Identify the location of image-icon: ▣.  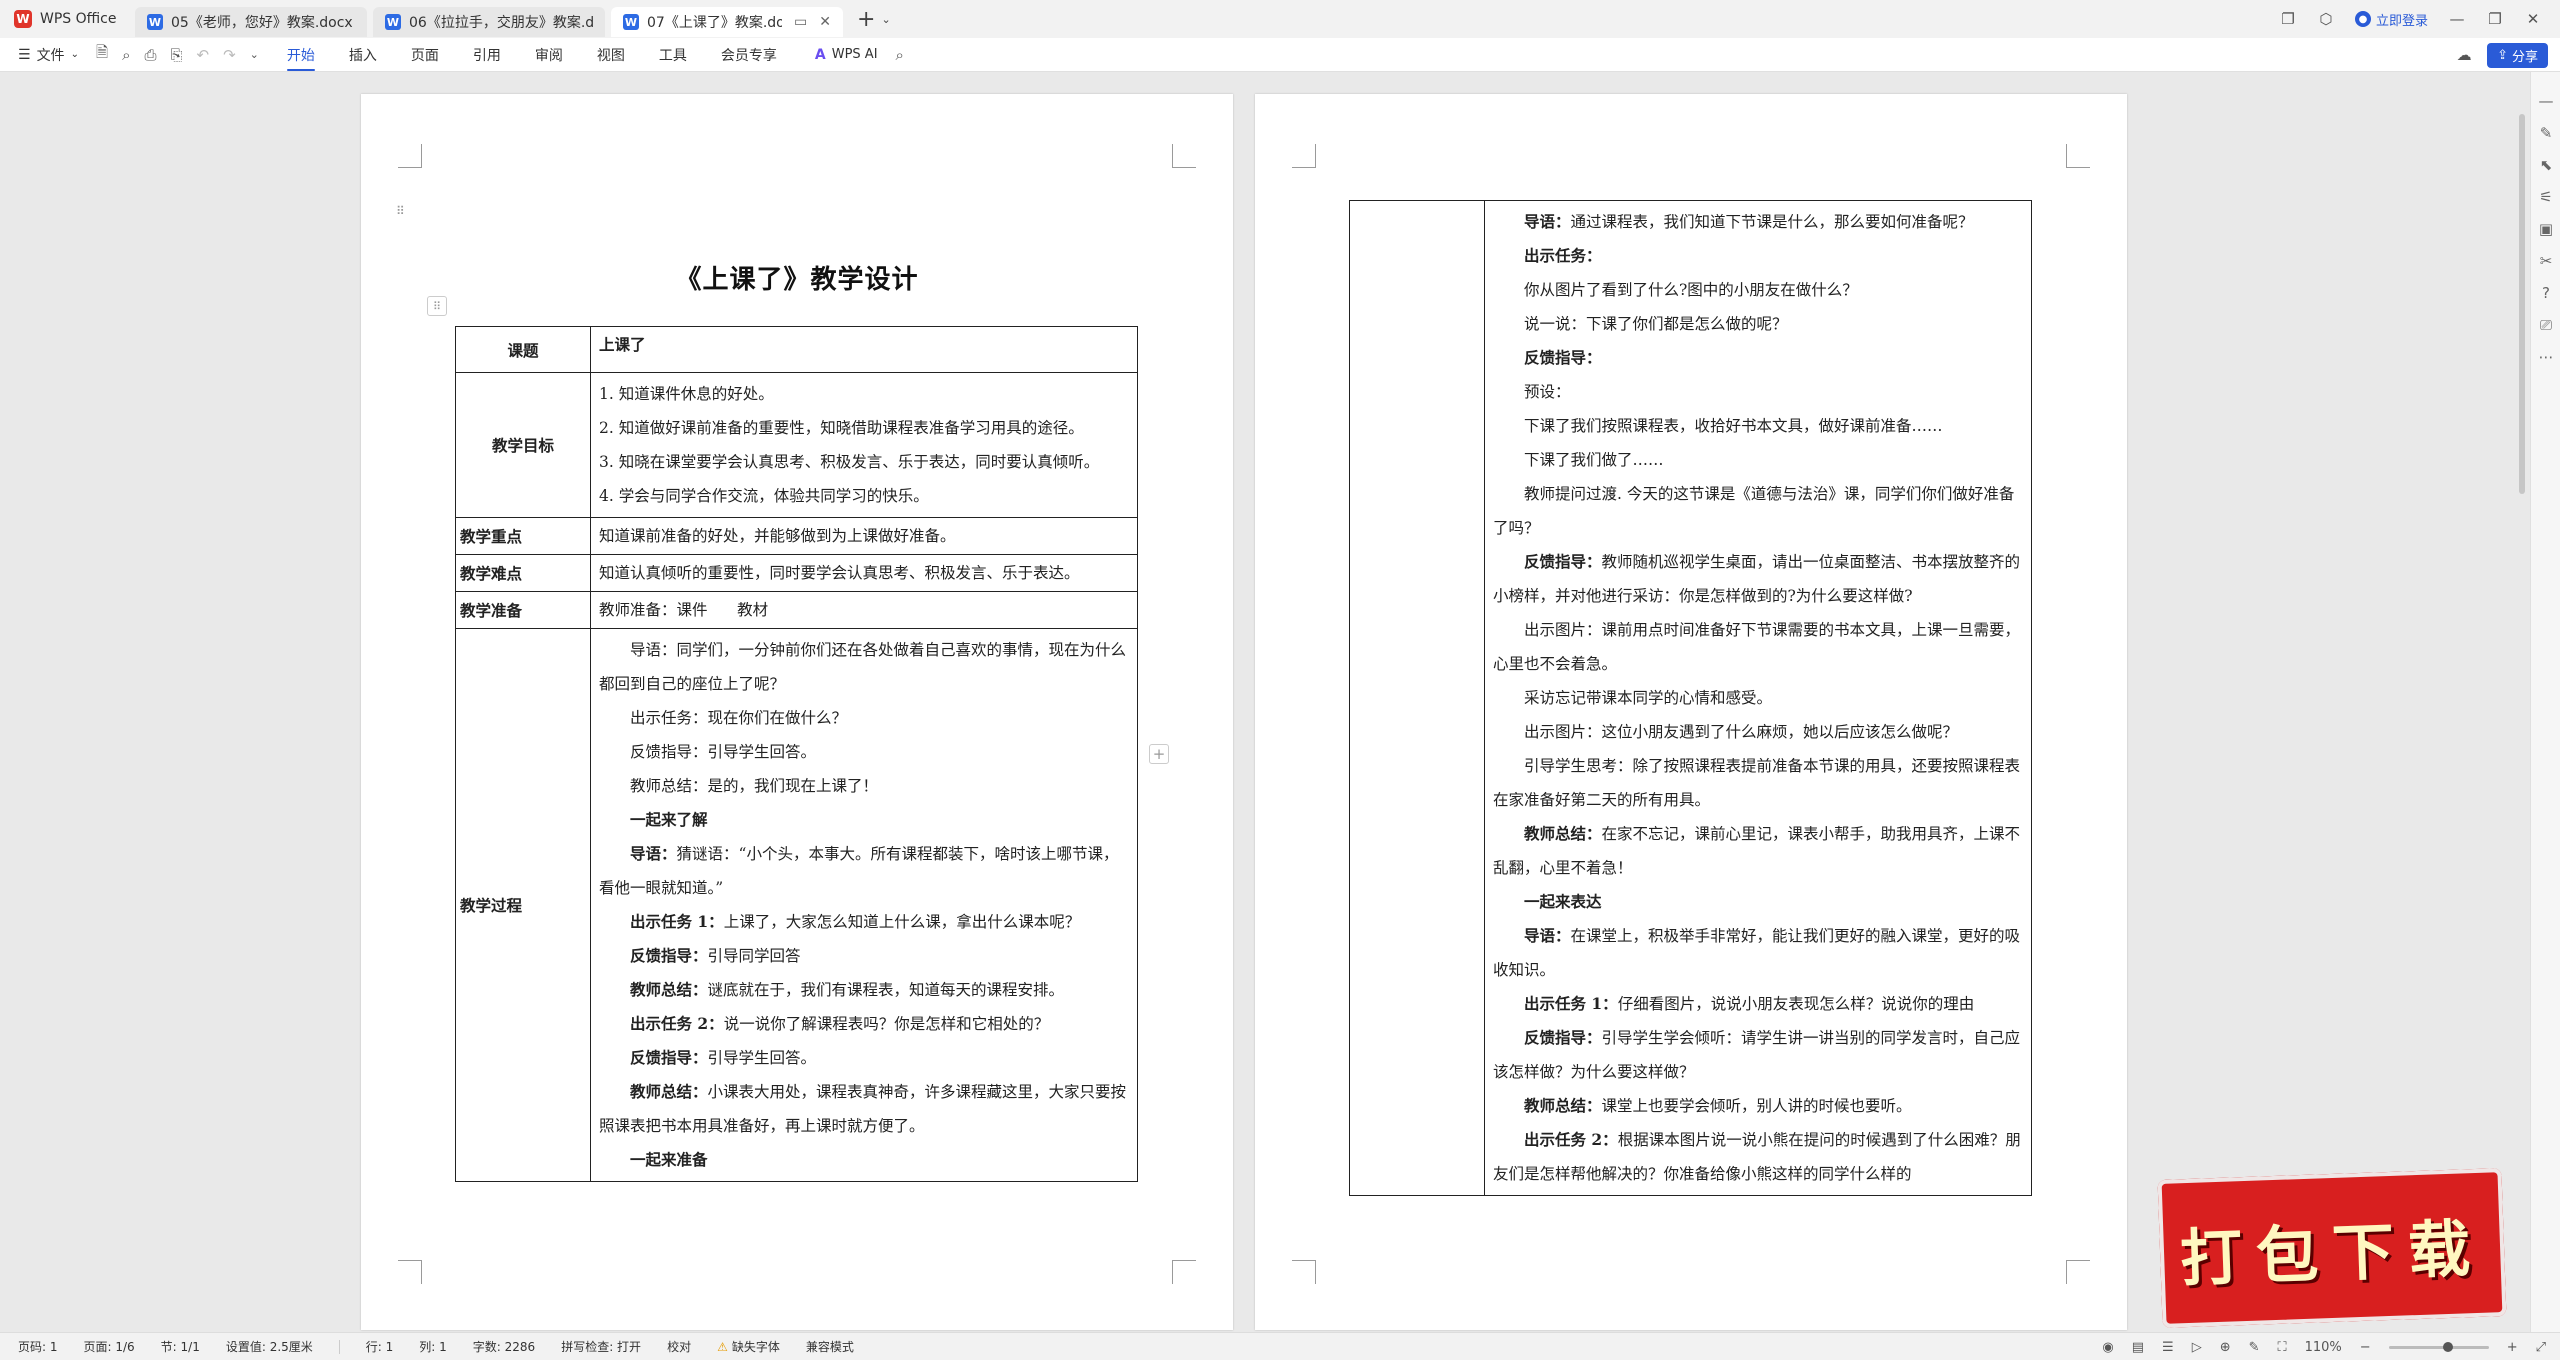
(2545, 229).